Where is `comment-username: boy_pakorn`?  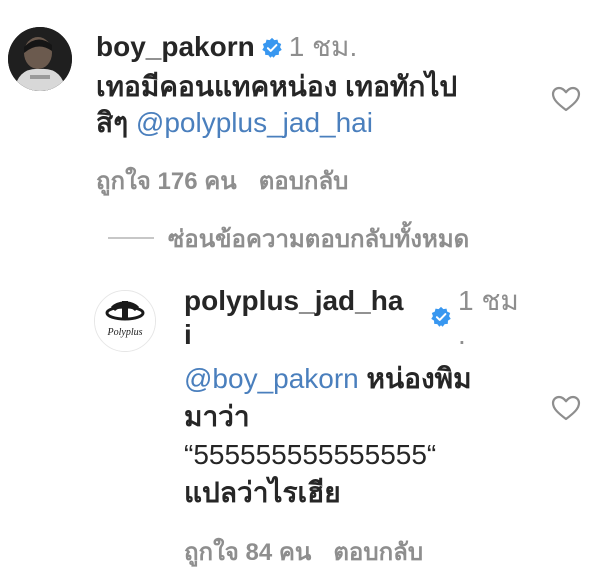 comment-username: boy_pakorn is located at coordinates (175, 46).